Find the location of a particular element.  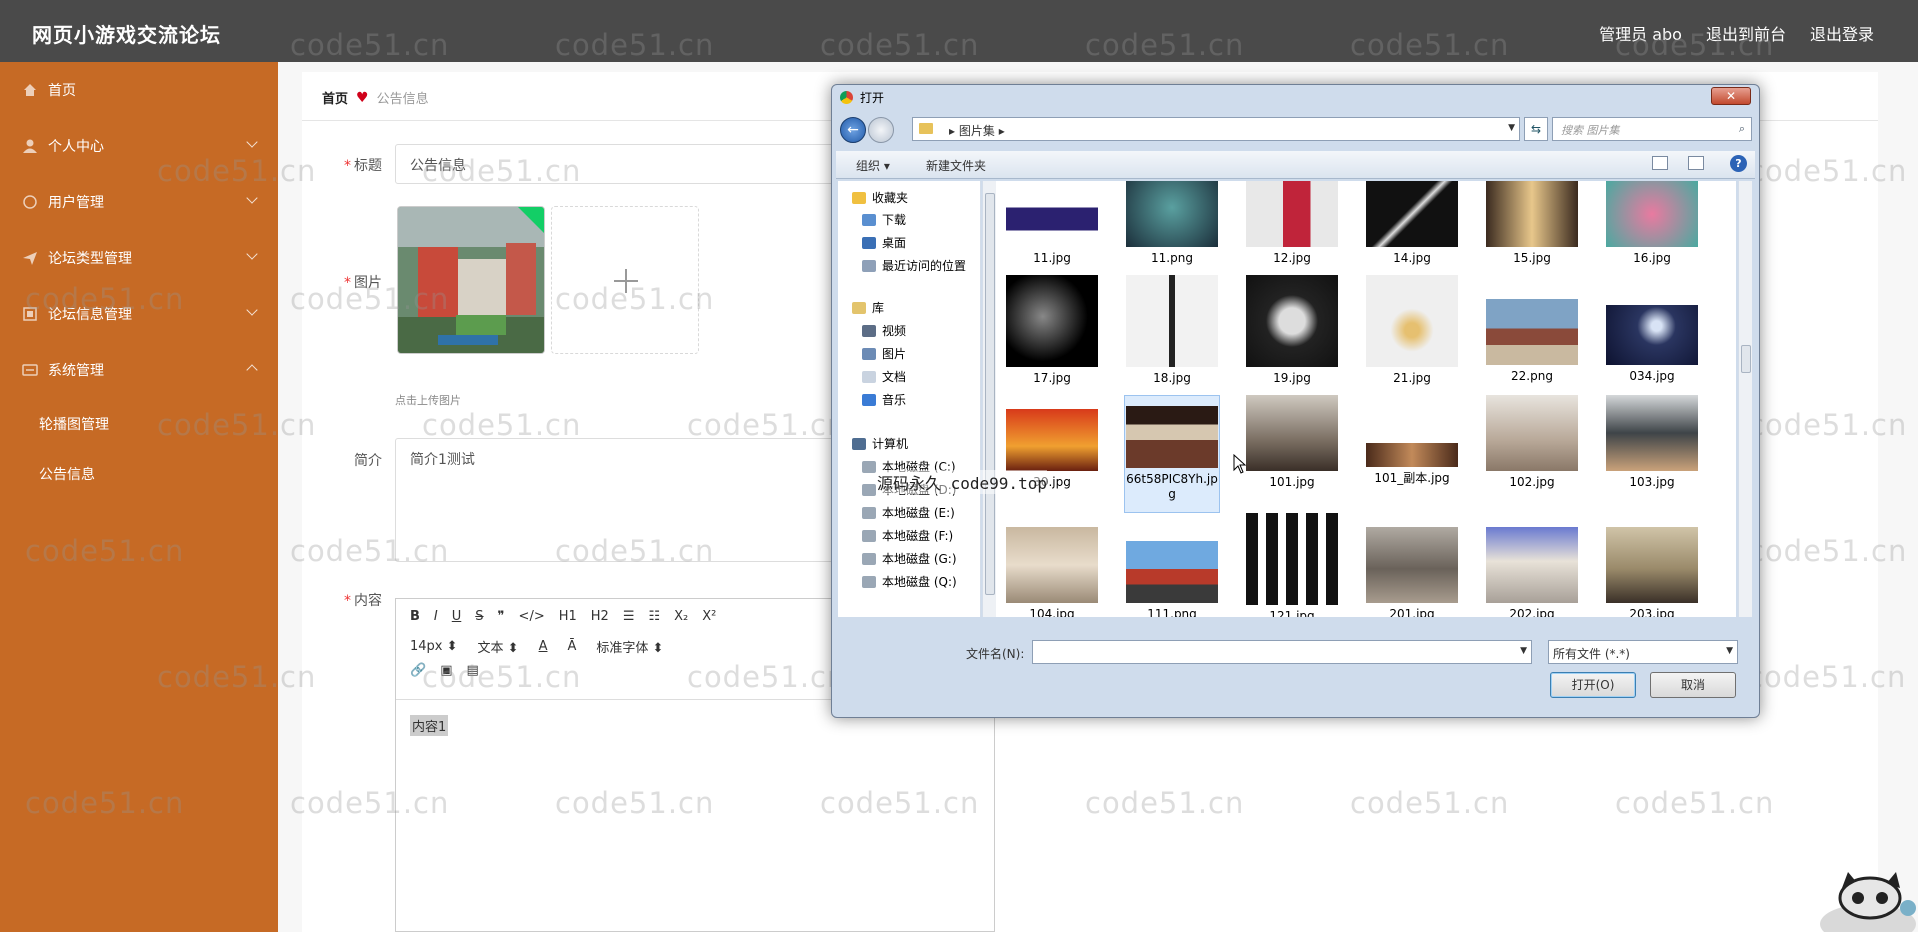

organize-button: 组织 ▾ is located at coordinates (873, 165).